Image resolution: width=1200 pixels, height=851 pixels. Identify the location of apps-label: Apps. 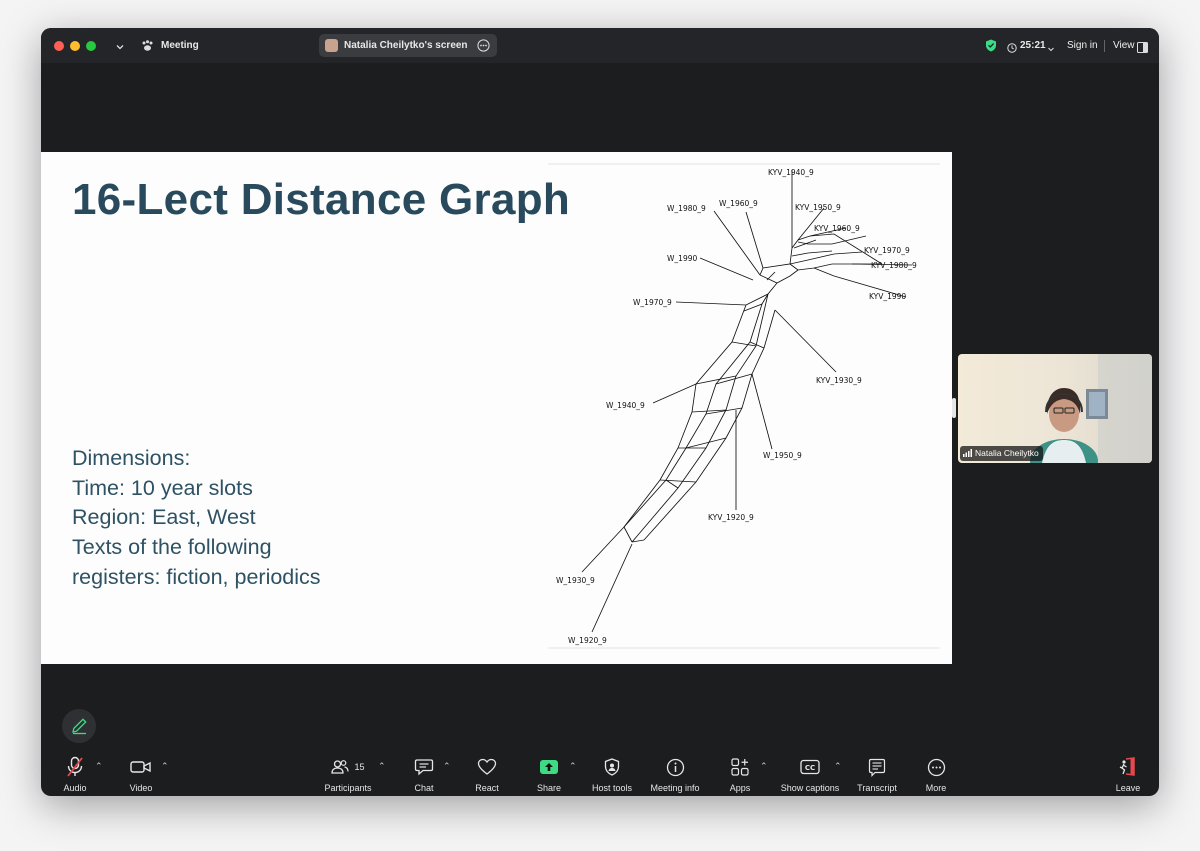
(740, 788).